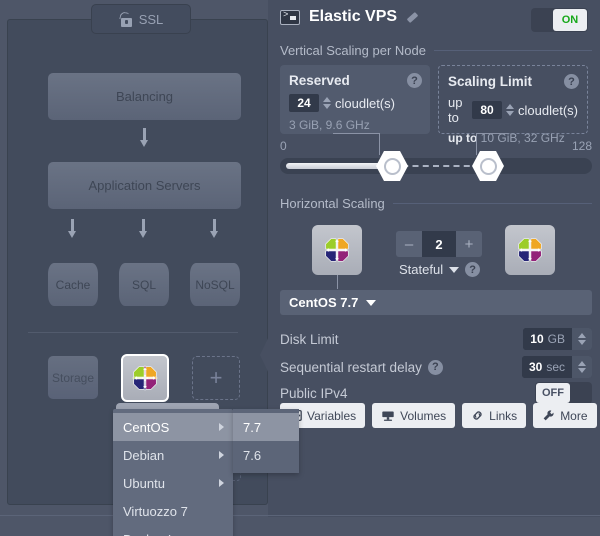  Describe the element at coordinates (488, 166) in the screenshot. I see `slider-handle-limit` at that location.